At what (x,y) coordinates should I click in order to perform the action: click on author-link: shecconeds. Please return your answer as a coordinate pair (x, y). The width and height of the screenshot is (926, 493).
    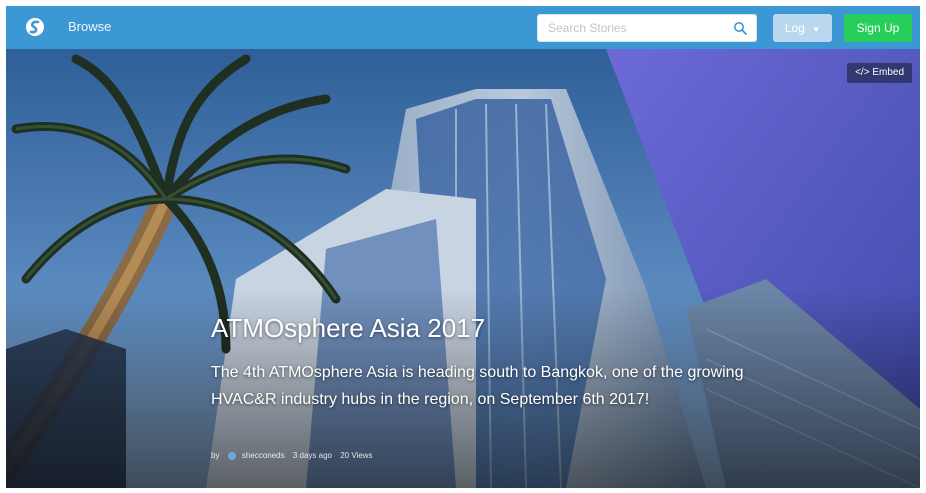
    Looking at the image, I should click on (263, 455).